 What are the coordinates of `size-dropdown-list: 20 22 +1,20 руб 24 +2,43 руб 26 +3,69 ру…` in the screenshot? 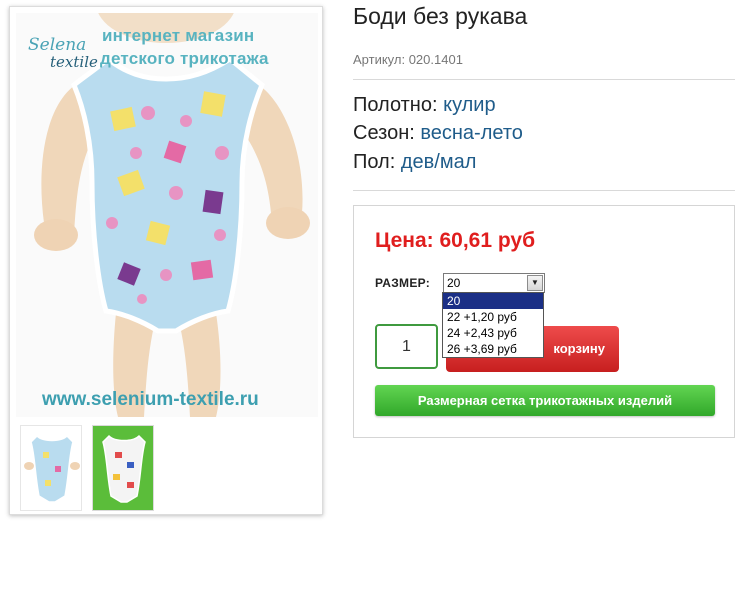 It's located at (493, 325).